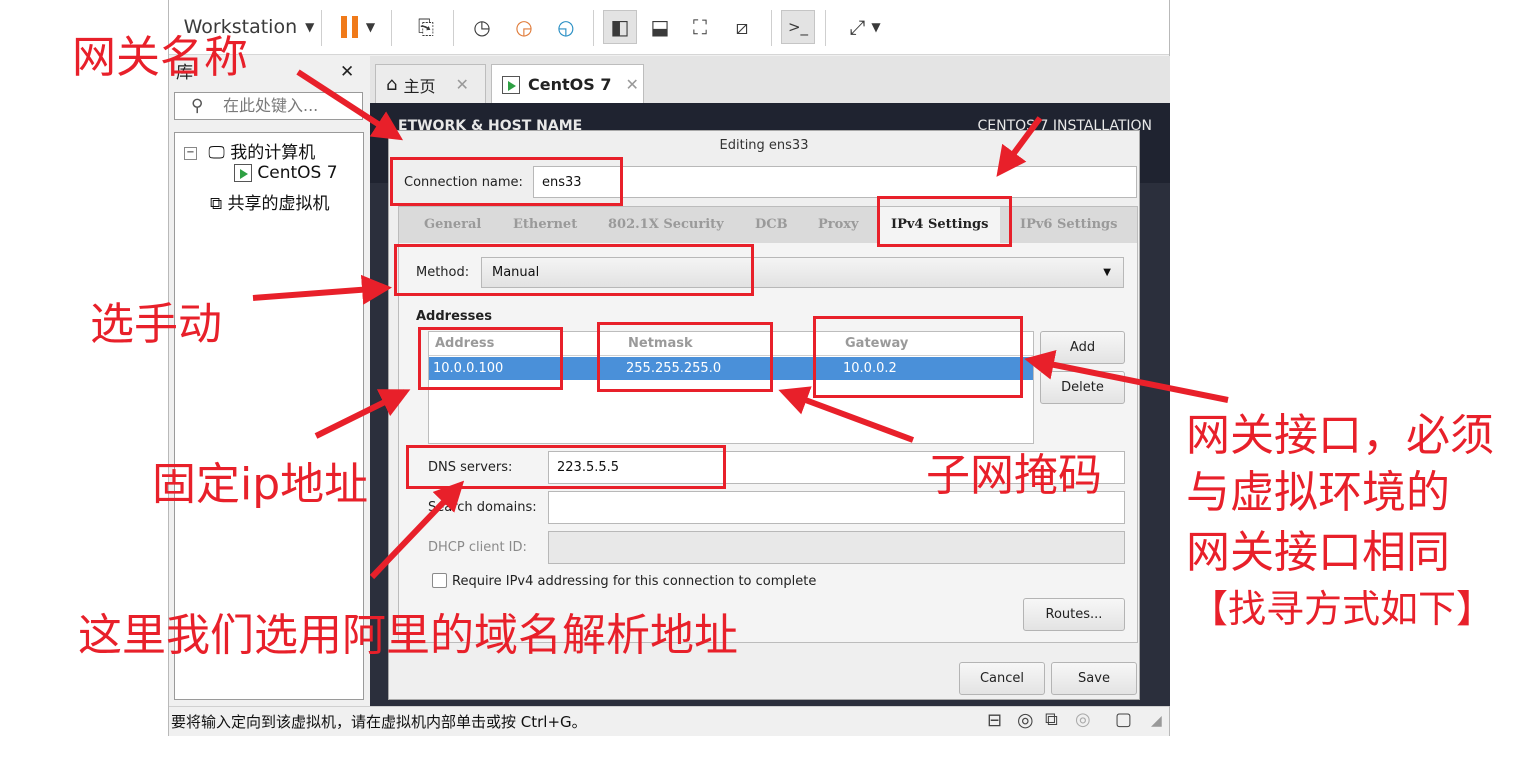  Describe the element at coordinates (156, 324) in the screenshot. I see `annotation-select-manual: 选手动` at that location.